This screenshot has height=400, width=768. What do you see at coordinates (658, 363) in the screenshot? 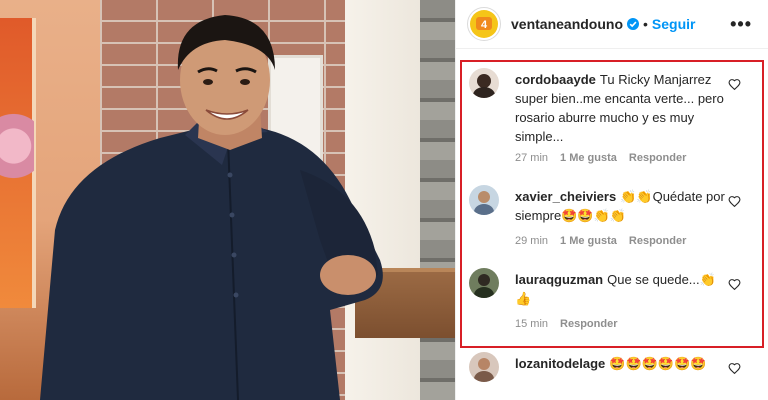
I see `comment-text: 🤩🤩🤩🤩🤩🤩` at bounding box center [658, 363].